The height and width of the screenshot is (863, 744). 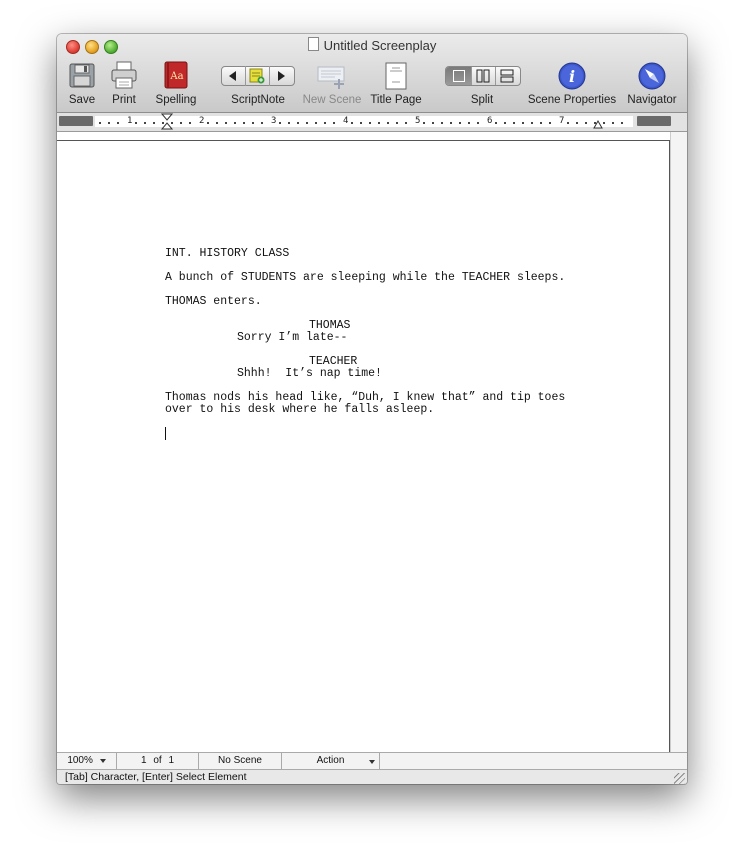 I want to click on zoom-popup: 100%, so click(x=87, y=761).